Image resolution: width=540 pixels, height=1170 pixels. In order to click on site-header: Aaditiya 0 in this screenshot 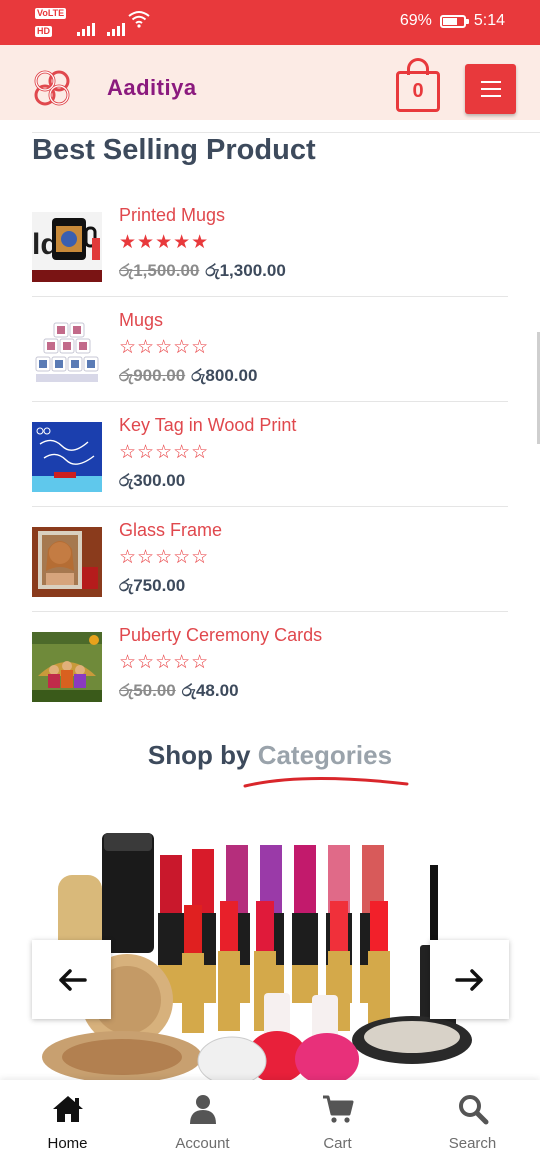, I will do `click(270, 82)`.